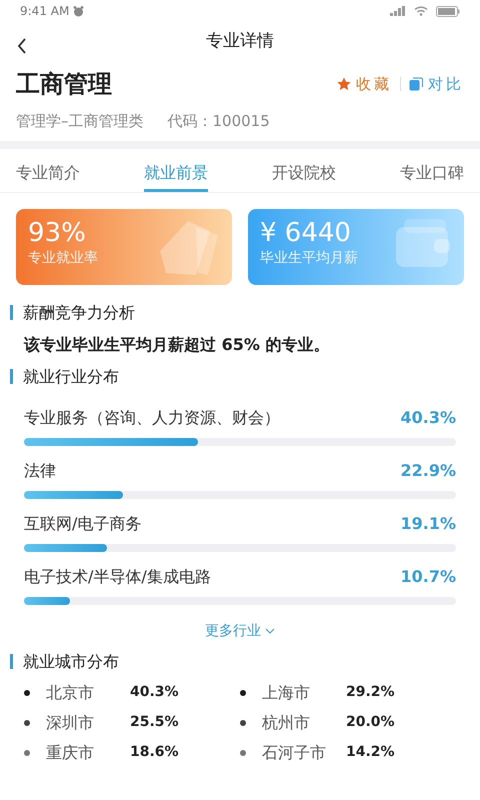 The image size is (480, 800). What do you see at coordinates (448, 11) in the screenshot?
I see `battery-icon` at bounding box center [448, 11].